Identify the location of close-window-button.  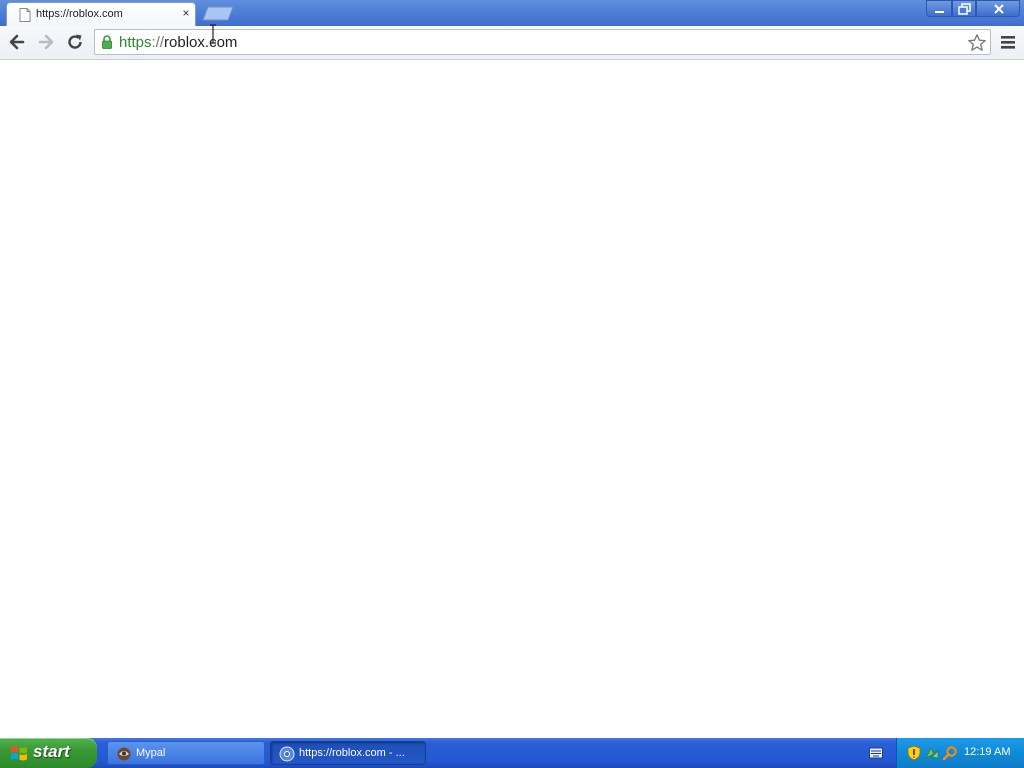
(998, 8).